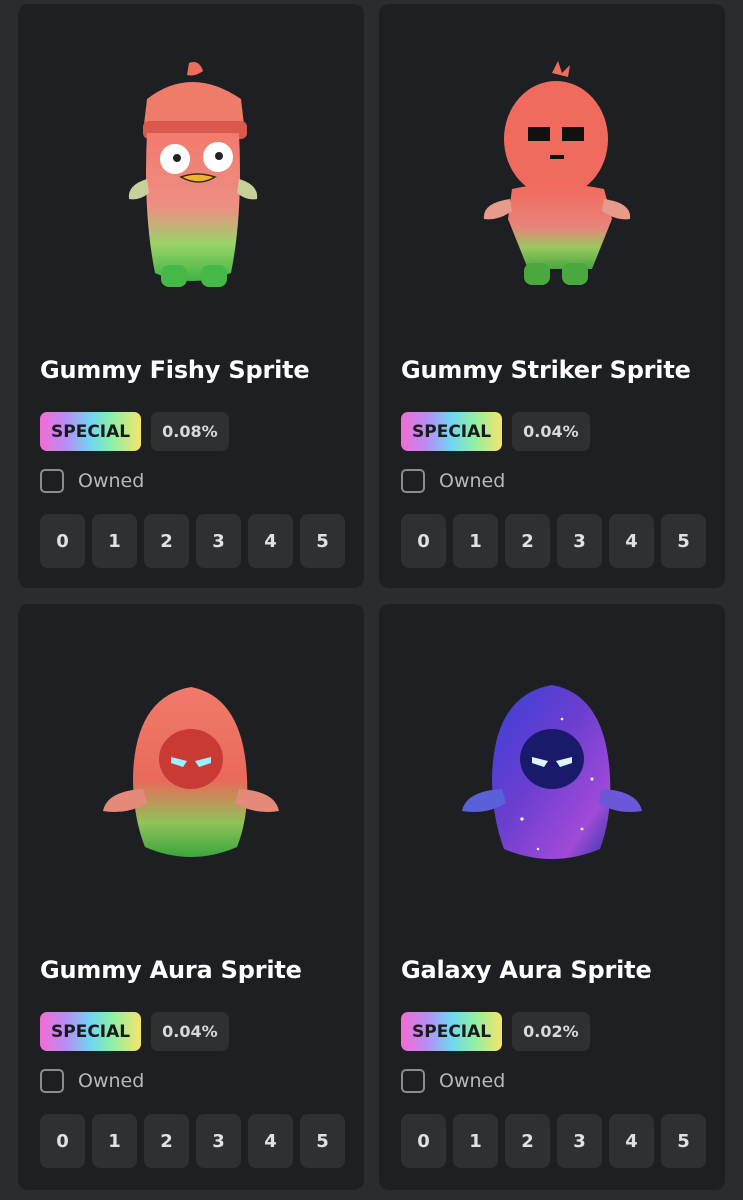 The width and height of the screenshot is (743, 1200). I want to click on drop-chance-badge: 0.08%, so click(190, 431).